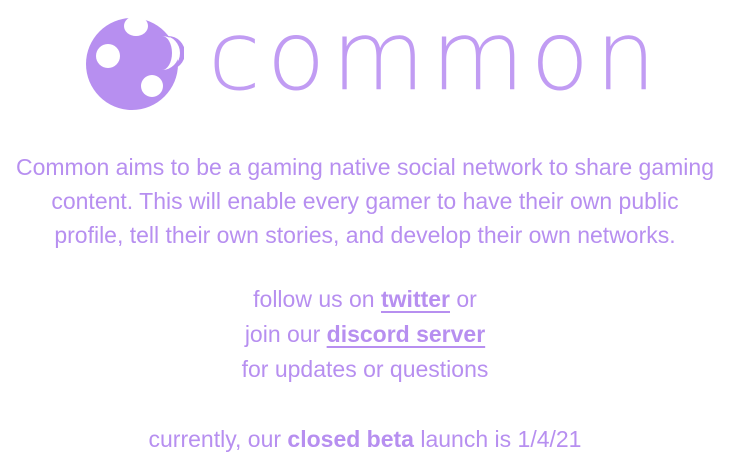 Image resolution: width=730 pixels, height=473 pixels. Describe the element at coordinates (435, 56) in the screenshot. I see `brand-wordmark: common` at that location.